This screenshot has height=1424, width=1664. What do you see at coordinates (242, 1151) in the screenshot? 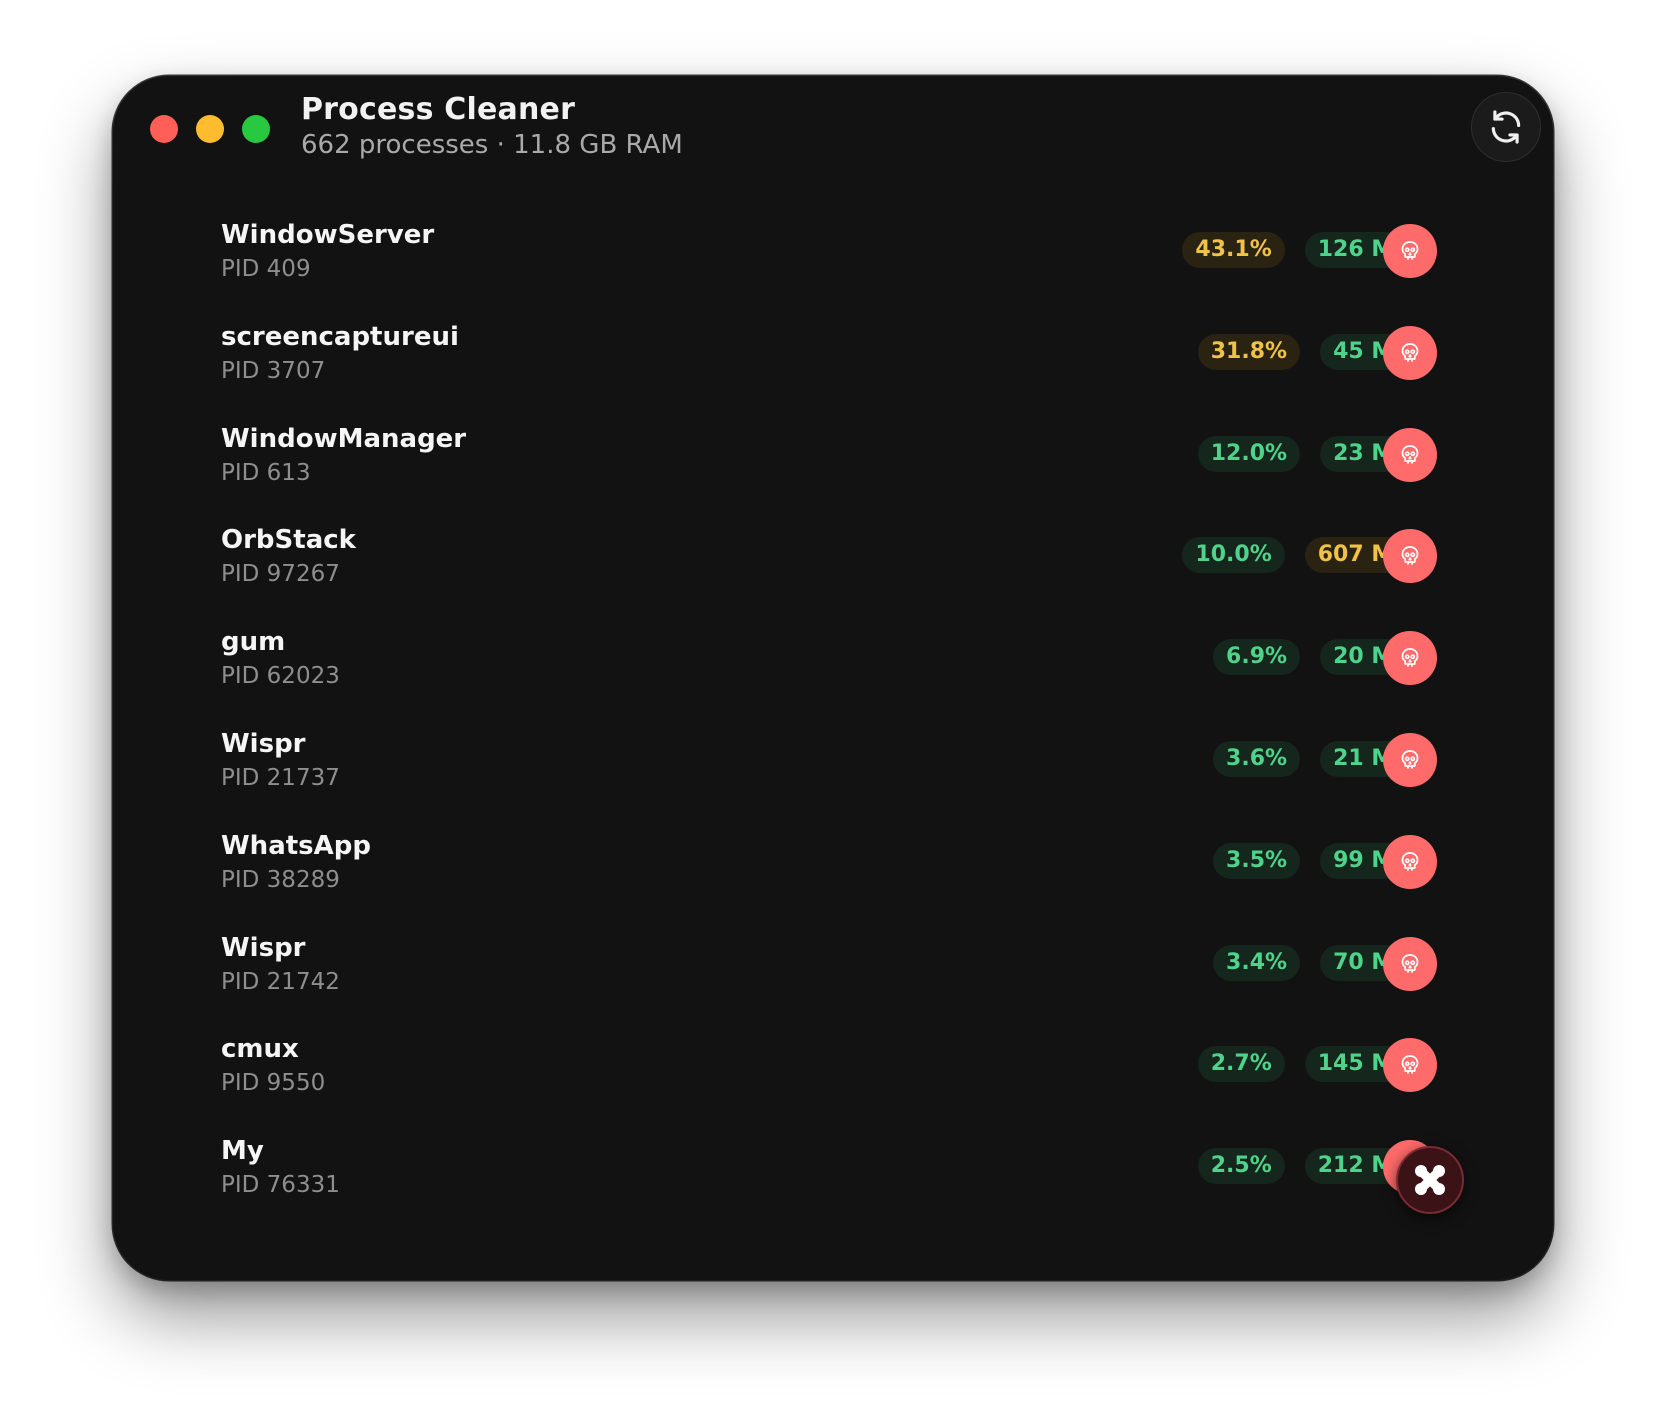
I see `process-name: My` at bounding box center [242, 1151].